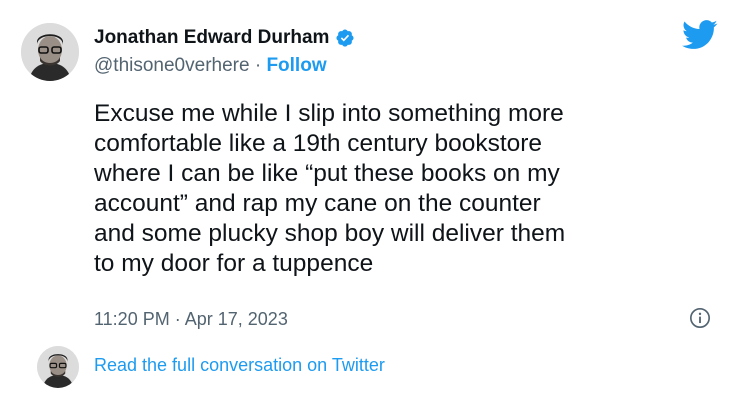 This screenshot has height=400, width=740. Describe the element at coordinates (239, 365) in the screenshot. I see `read-conversation-link: Read the full conversation on Twitter` at that location.